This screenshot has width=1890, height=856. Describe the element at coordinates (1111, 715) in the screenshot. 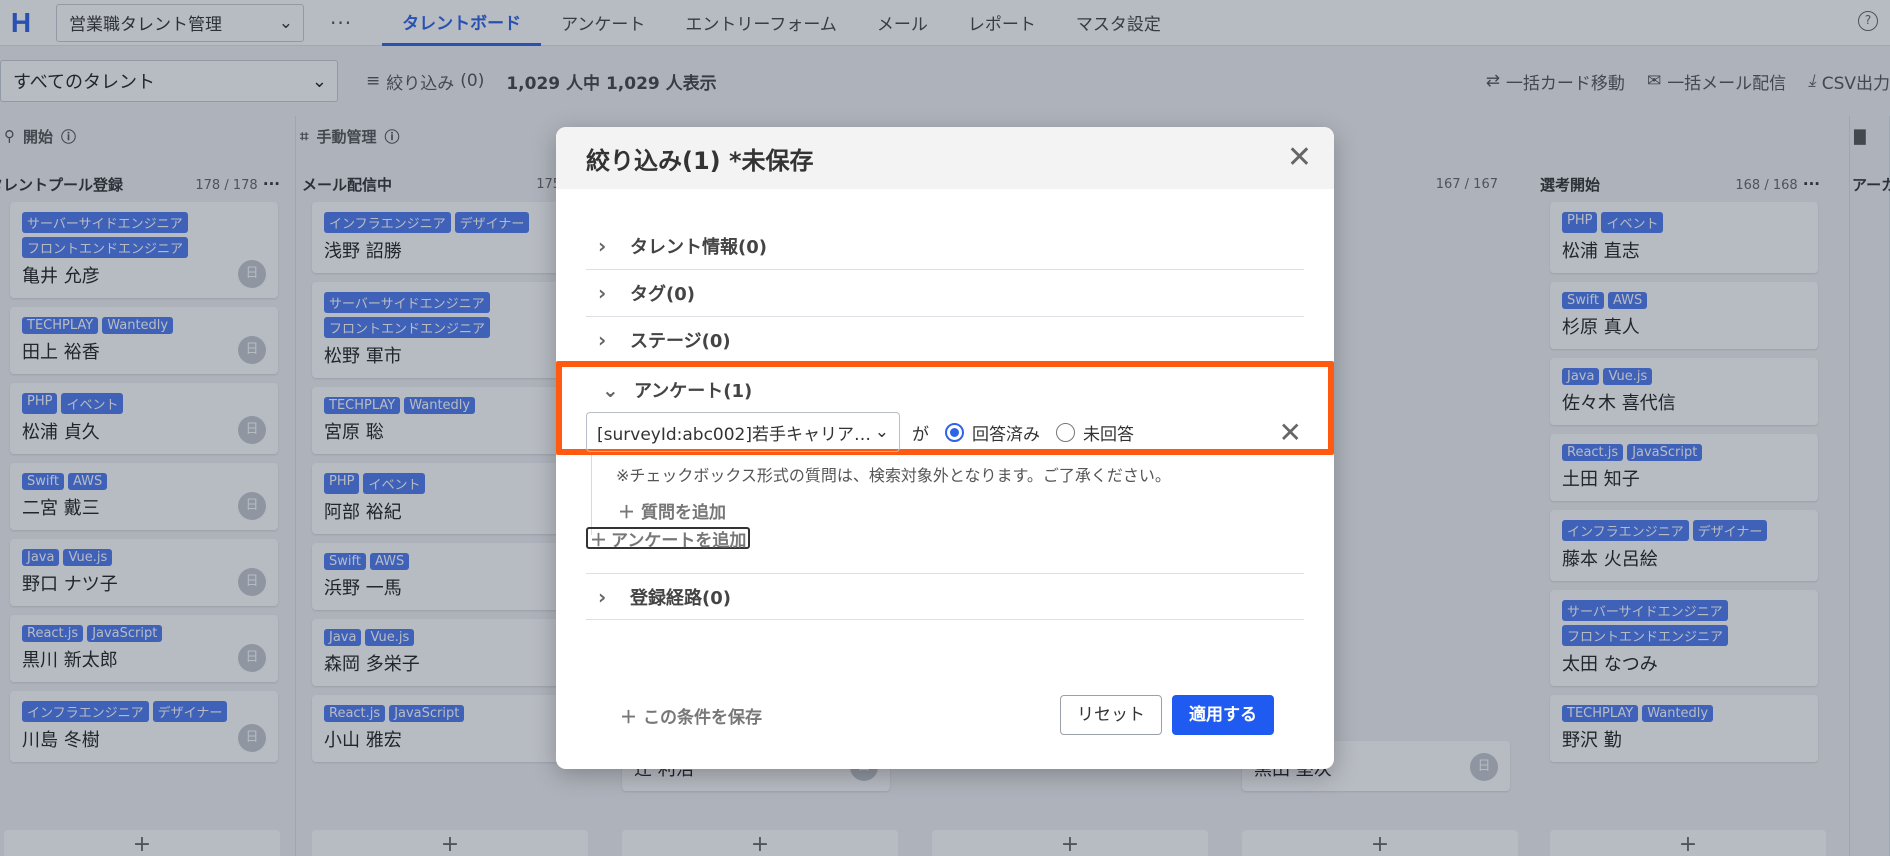

I see `reset-button: リセット` at that location.